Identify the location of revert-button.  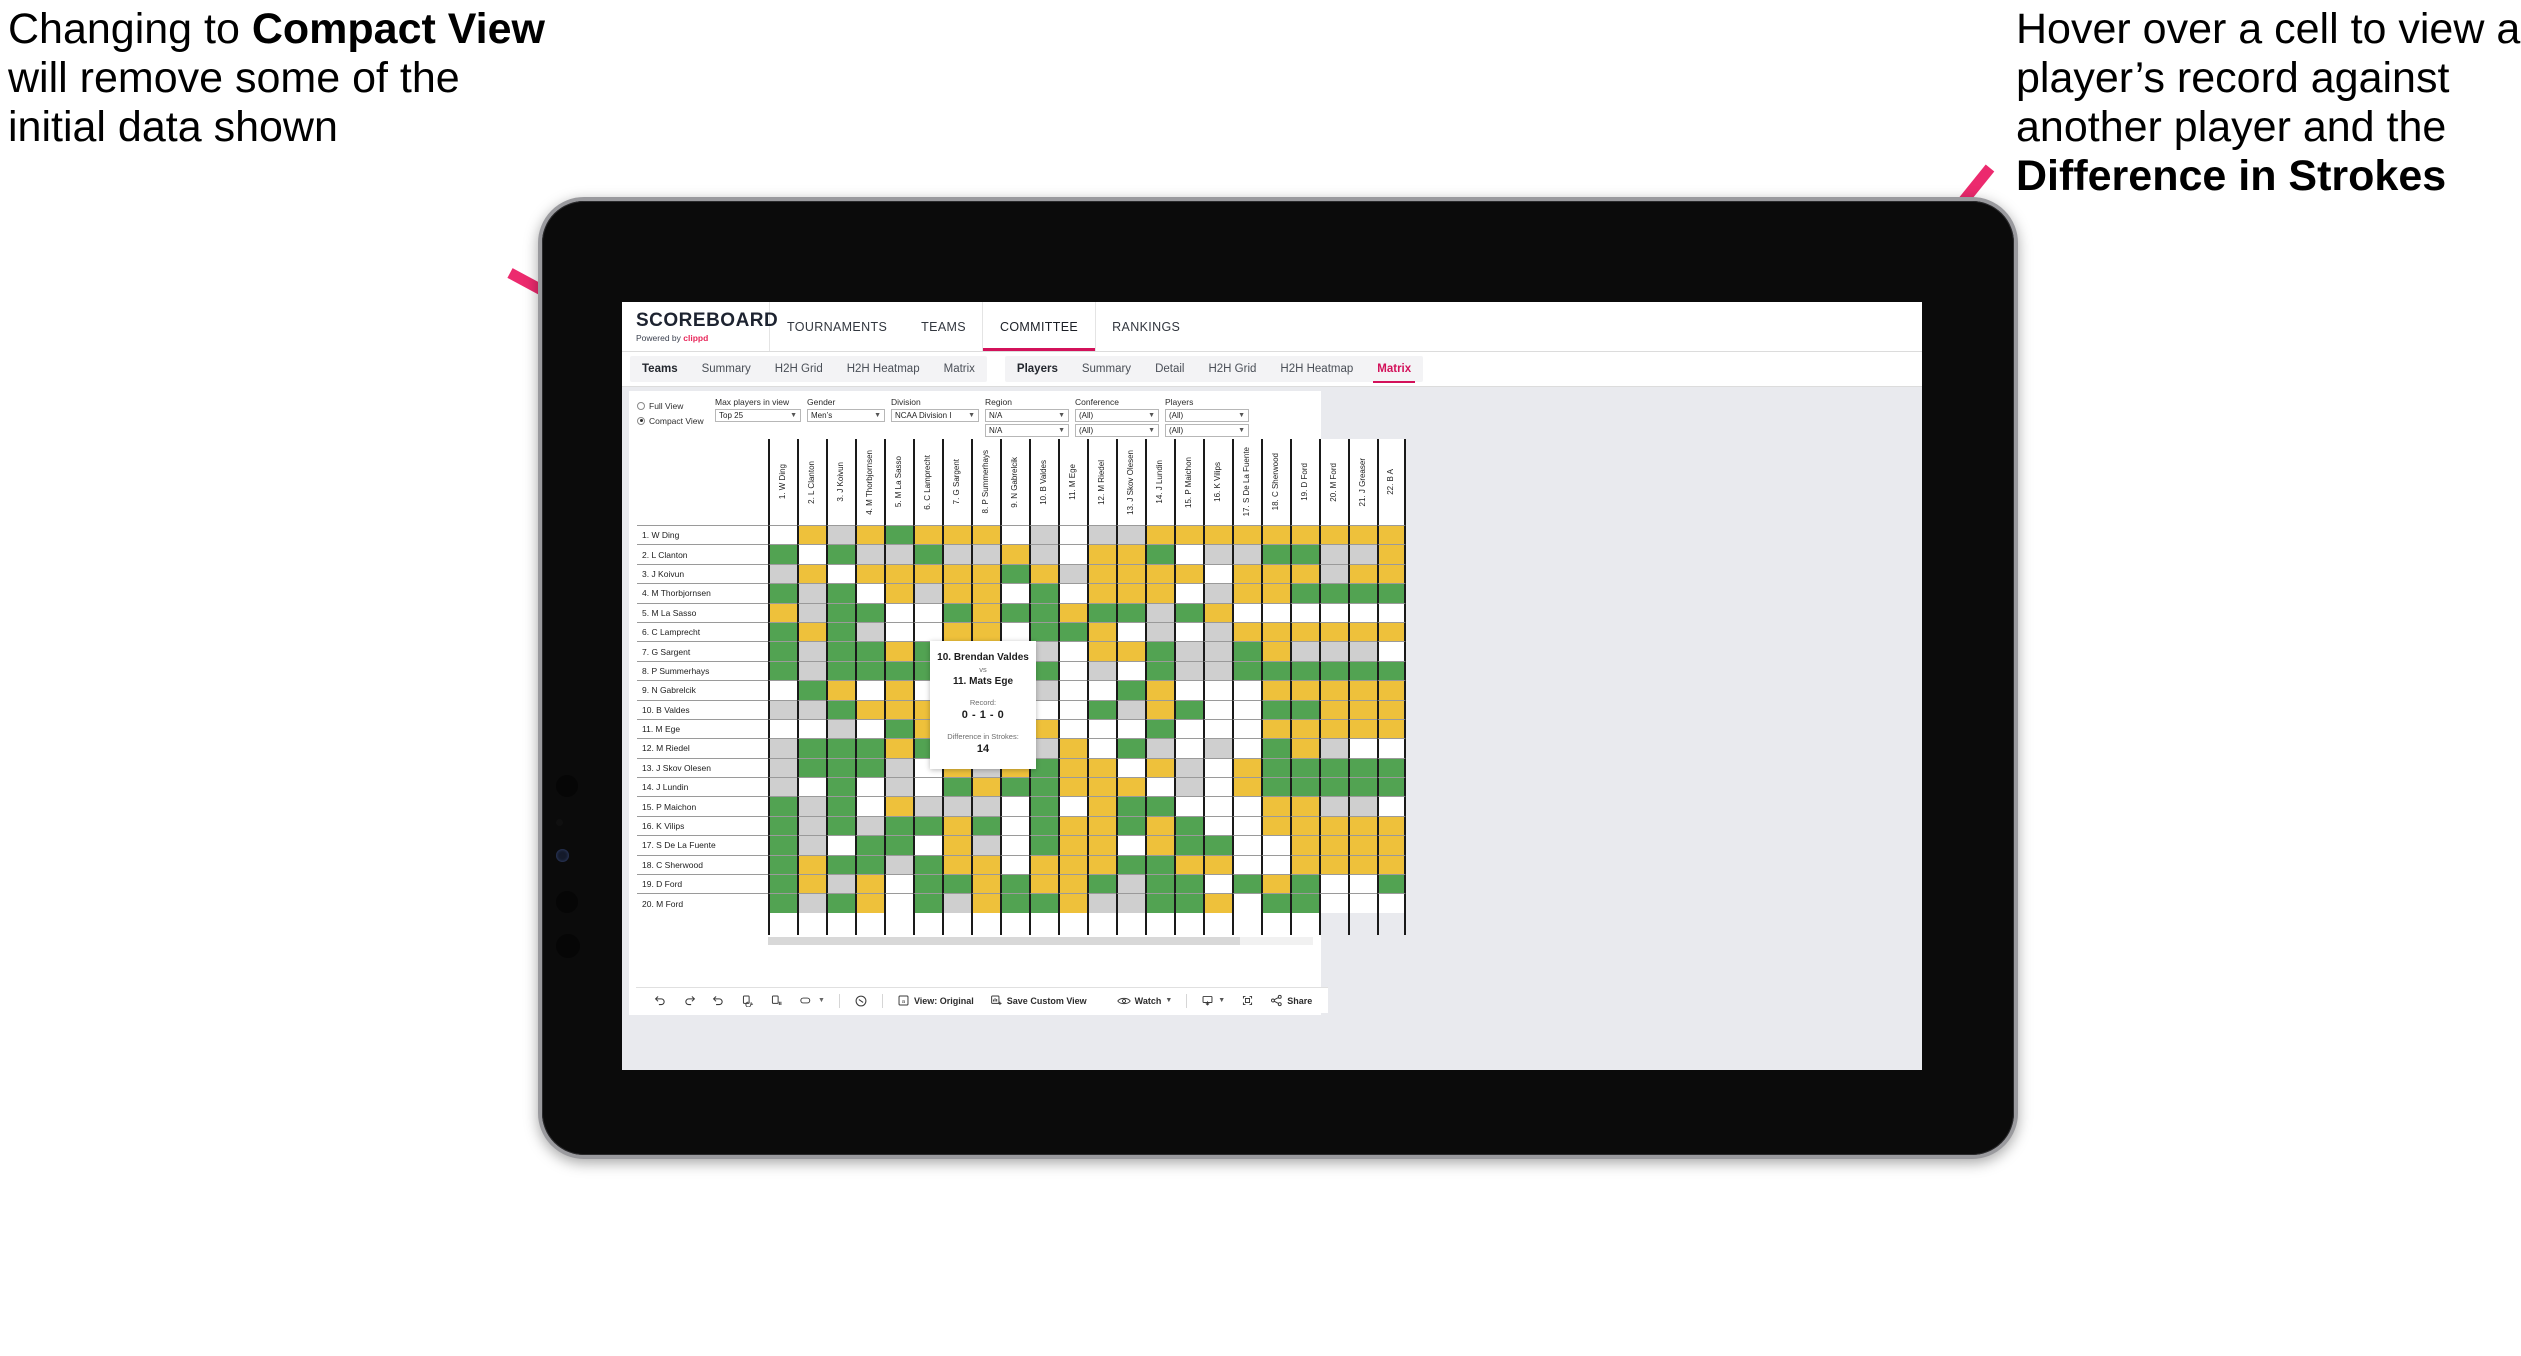
(718, 1001).